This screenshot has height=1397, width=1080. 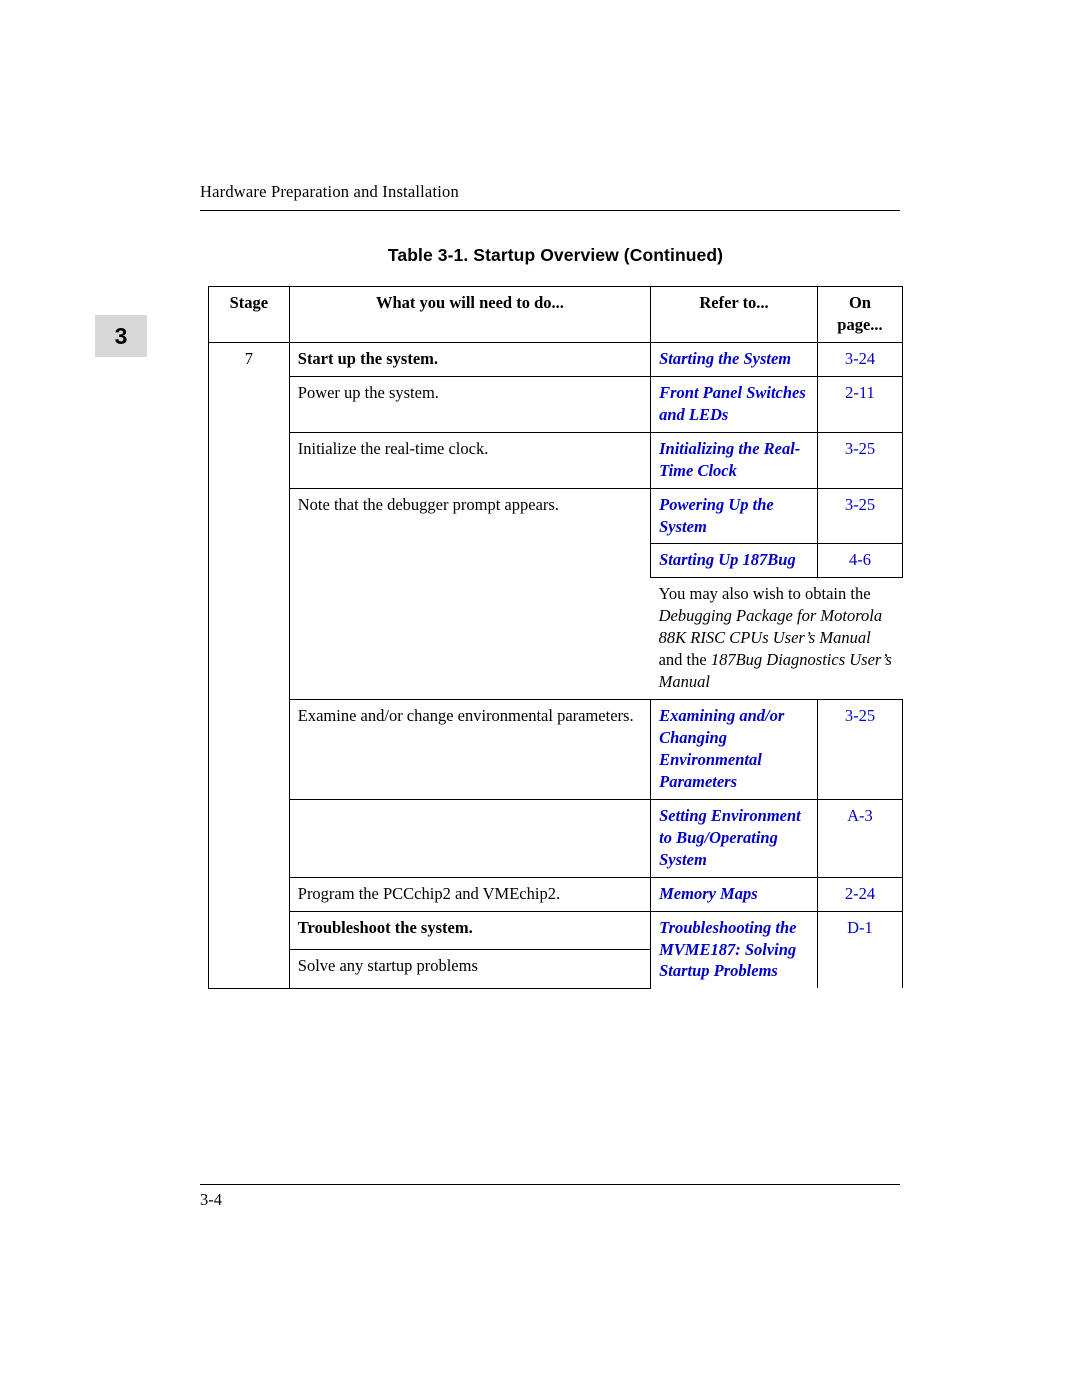 I want to click on running-header: Hardware Preparation and Installation, so click(x=329, y=191).